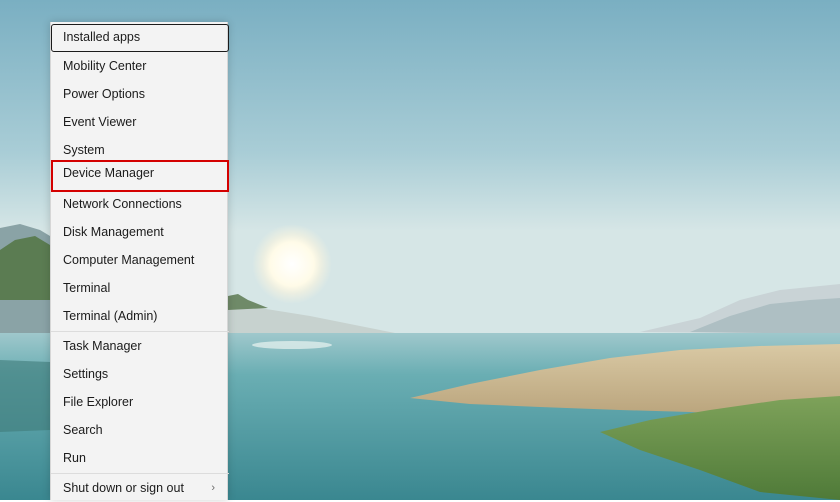 This screenshot has height=502, width=840. What do you see at coordinates (213, 488) in the screenshot?
I see `chevron-right-icon: ›` at bounding box center [213, 488].